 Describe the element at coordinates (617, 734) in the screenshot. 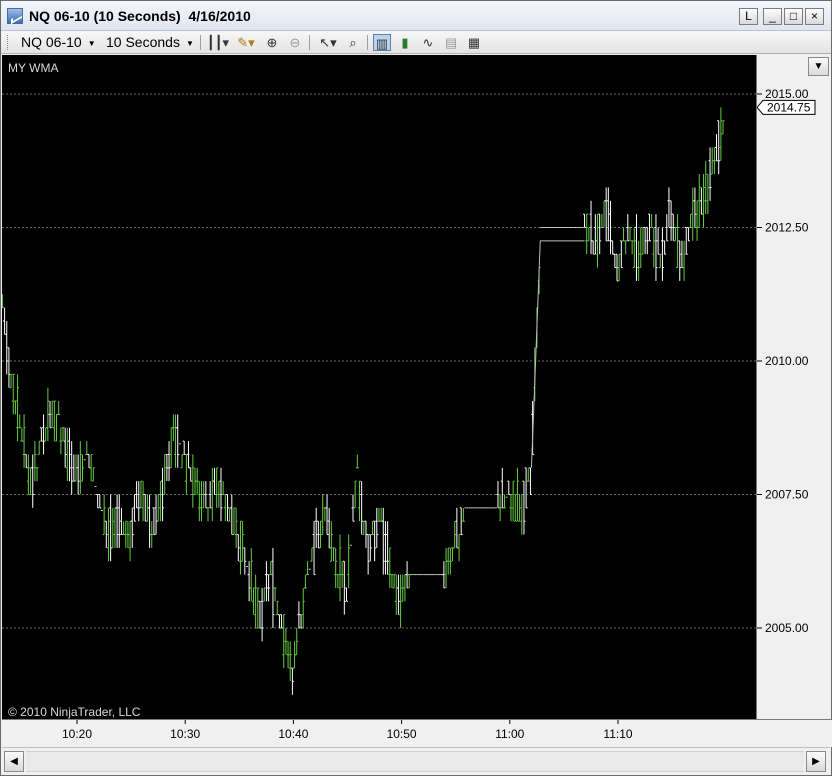

I see `x-tick-label: 11:10` at that location.